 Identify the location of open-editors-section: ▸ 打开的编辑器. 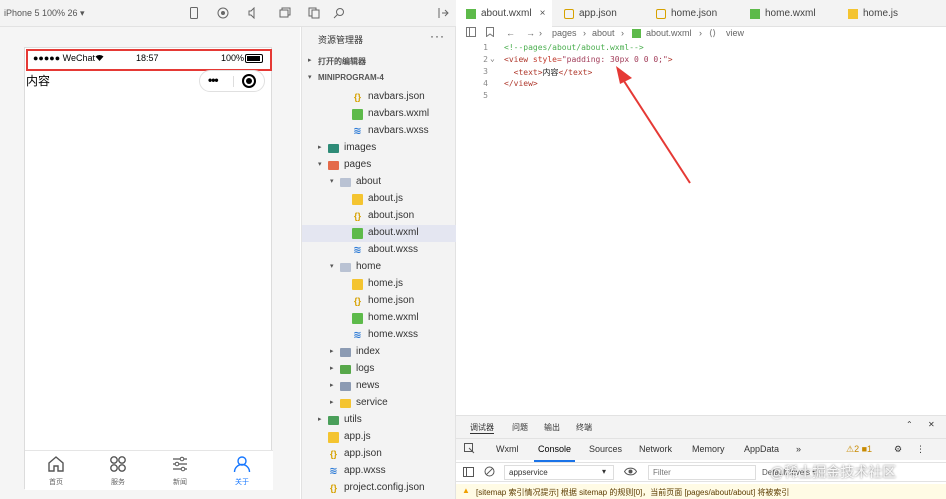
(379, 61).